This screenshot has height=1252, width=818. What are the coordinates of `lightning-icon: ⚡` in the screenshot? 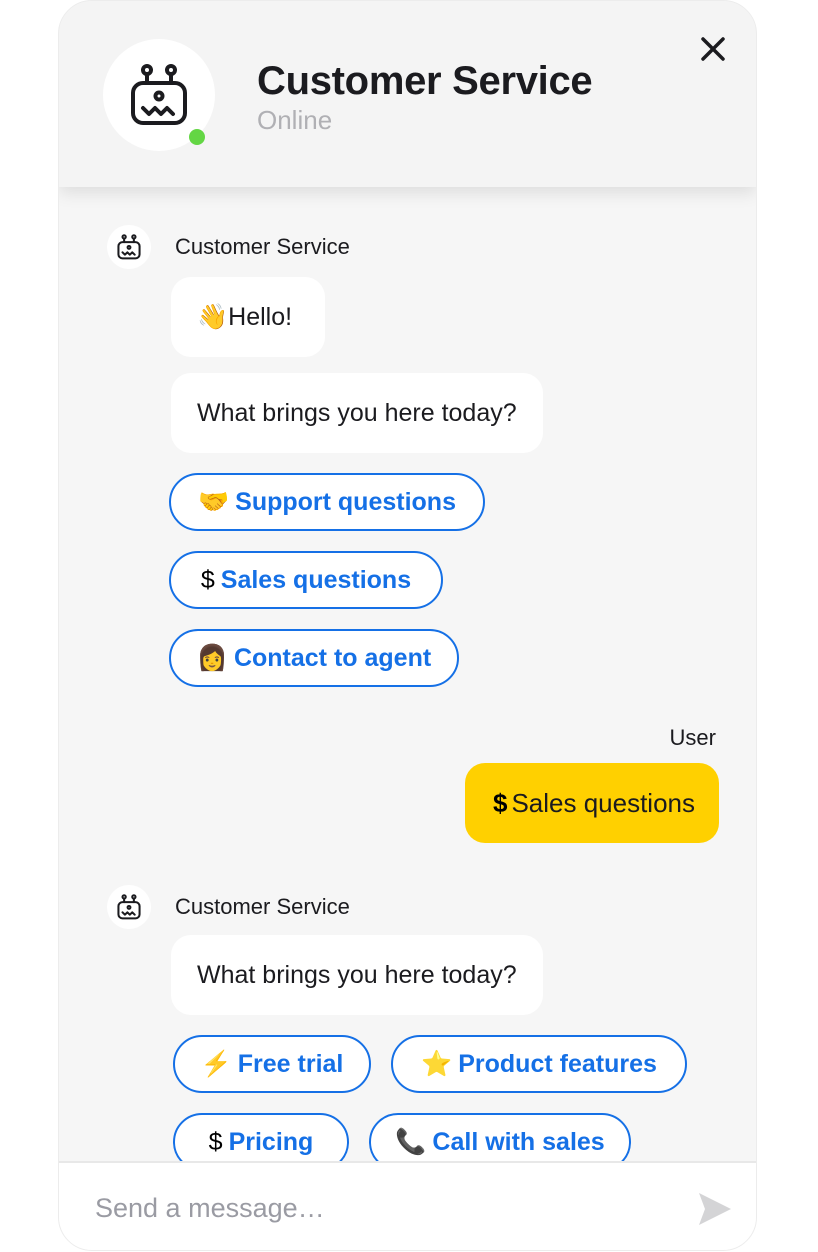 It's located at (216, 1063).